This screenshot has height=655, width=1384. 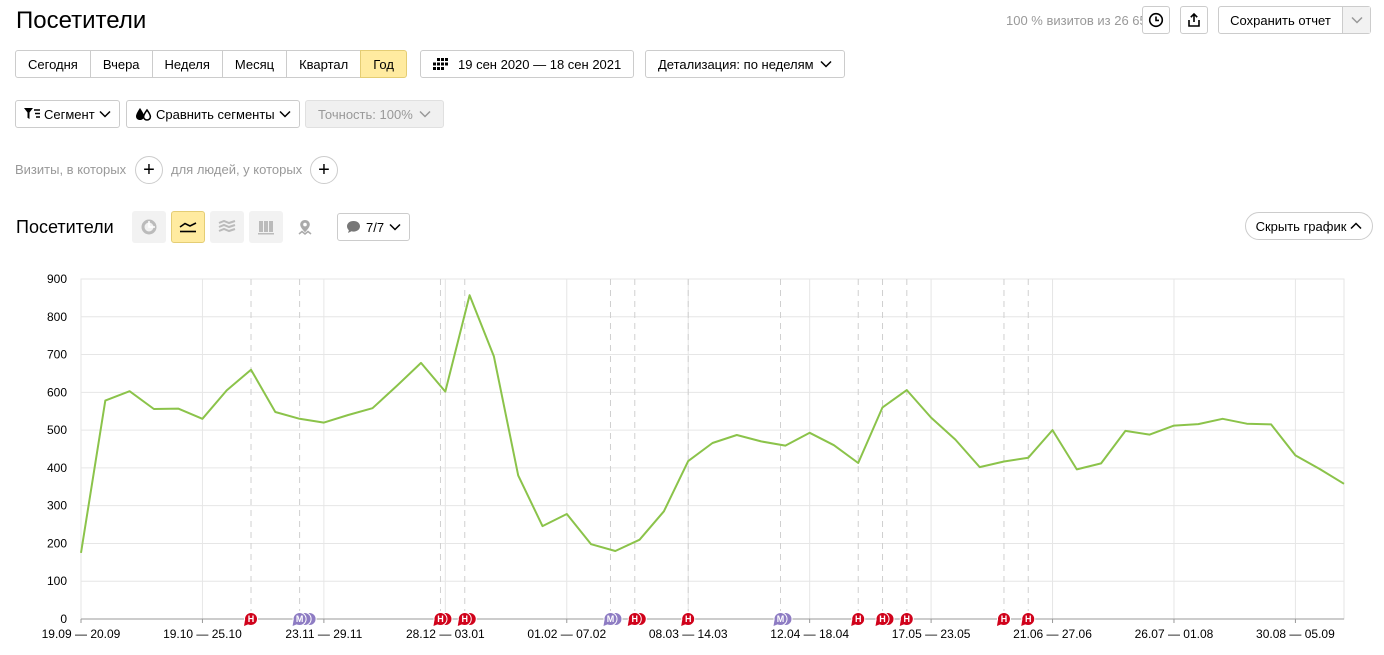 I want to click on y-tick-label: 500, so click(x=57, y=430).